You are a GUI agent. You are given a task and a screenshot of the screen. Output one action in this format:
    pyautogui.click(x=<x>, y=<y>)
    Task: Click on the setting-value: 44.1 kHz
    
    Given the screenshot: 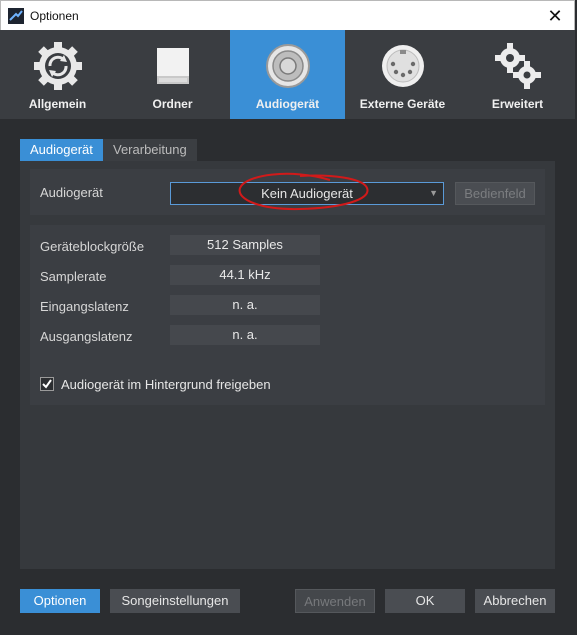 What is the action you would take?
    pyautogui.click(x=245, y=275)
    